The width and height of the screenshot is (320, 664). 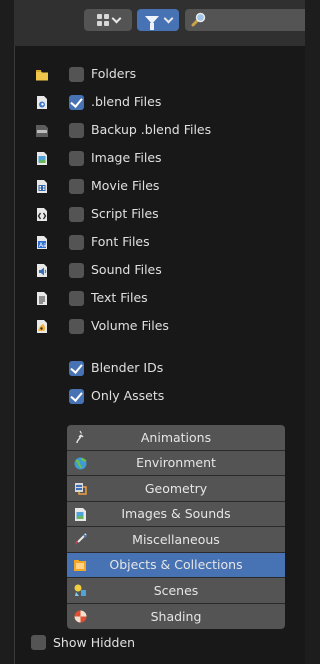 What do you see at coordinates (42, 158) in the screenshot?
I see `image-file-icon` at bounding box center [42, 158].